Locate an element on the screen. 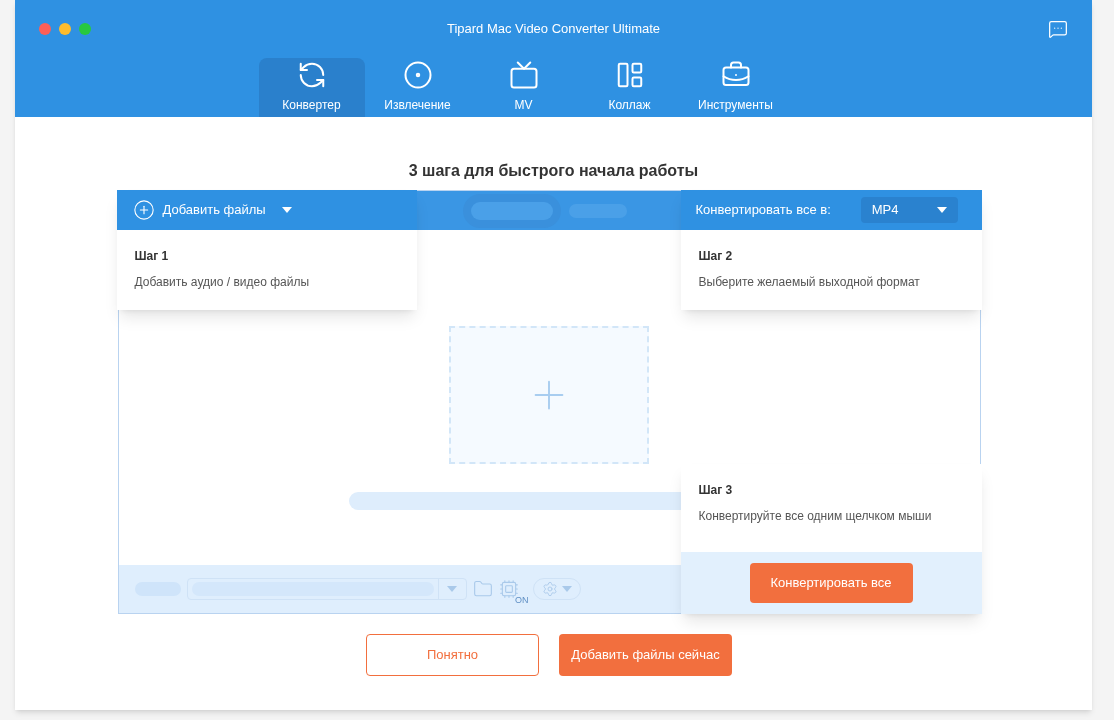 The image size is (1114, 720). accel-label: ON is located at coordinates (522, 600).